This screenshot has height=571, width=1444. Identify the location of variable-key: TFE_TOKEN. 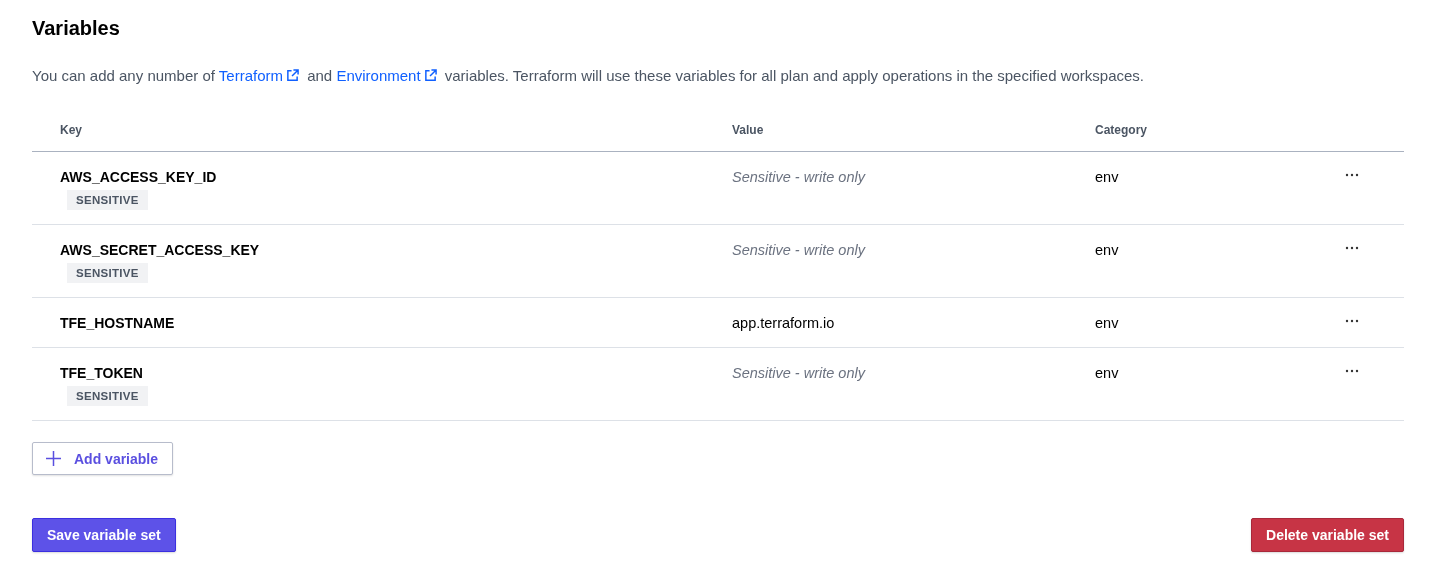
(101, 373).